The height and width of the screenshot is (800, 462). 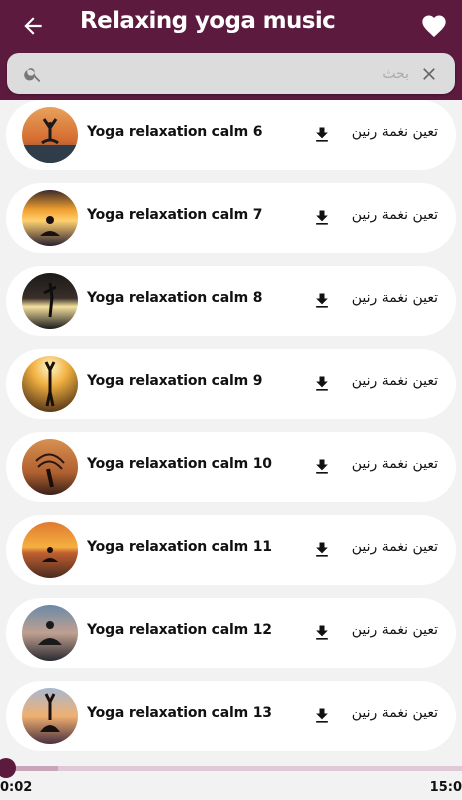 I want to click on track-name: Yoga relaxation calm 11, so click(x=179, y=547).